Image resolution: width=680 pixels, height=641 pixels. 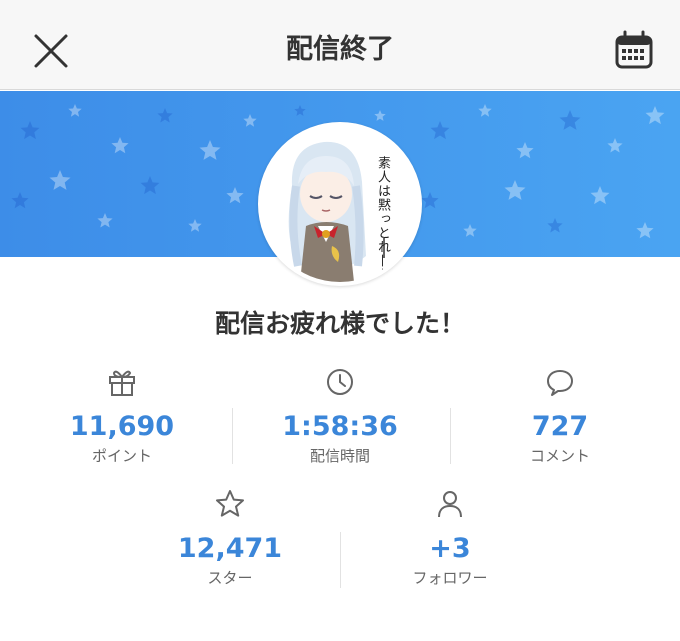 I want to click on person-icon, so click(x=450, y=504).